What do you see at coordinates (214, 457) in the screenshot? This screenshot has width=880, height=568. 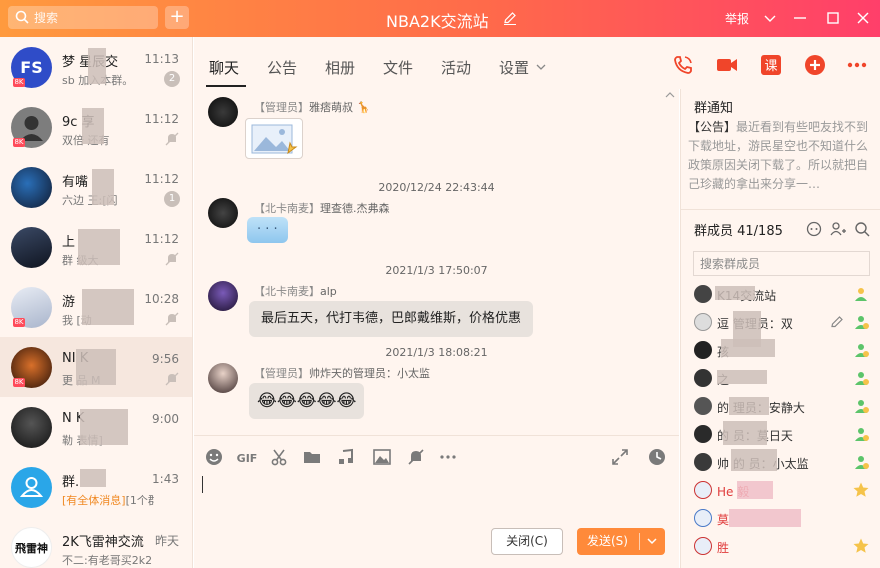 I see `emoji-icon` at bounding box center [214, 457].